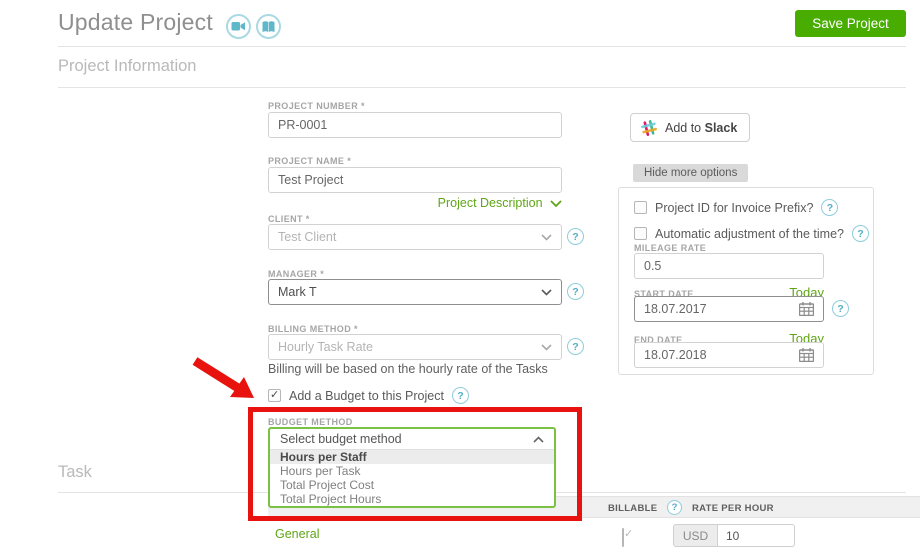 The height and width of the screenshot is (551, 920). I want to click on slack-button-text: Add to Slack, so click(701, 128).